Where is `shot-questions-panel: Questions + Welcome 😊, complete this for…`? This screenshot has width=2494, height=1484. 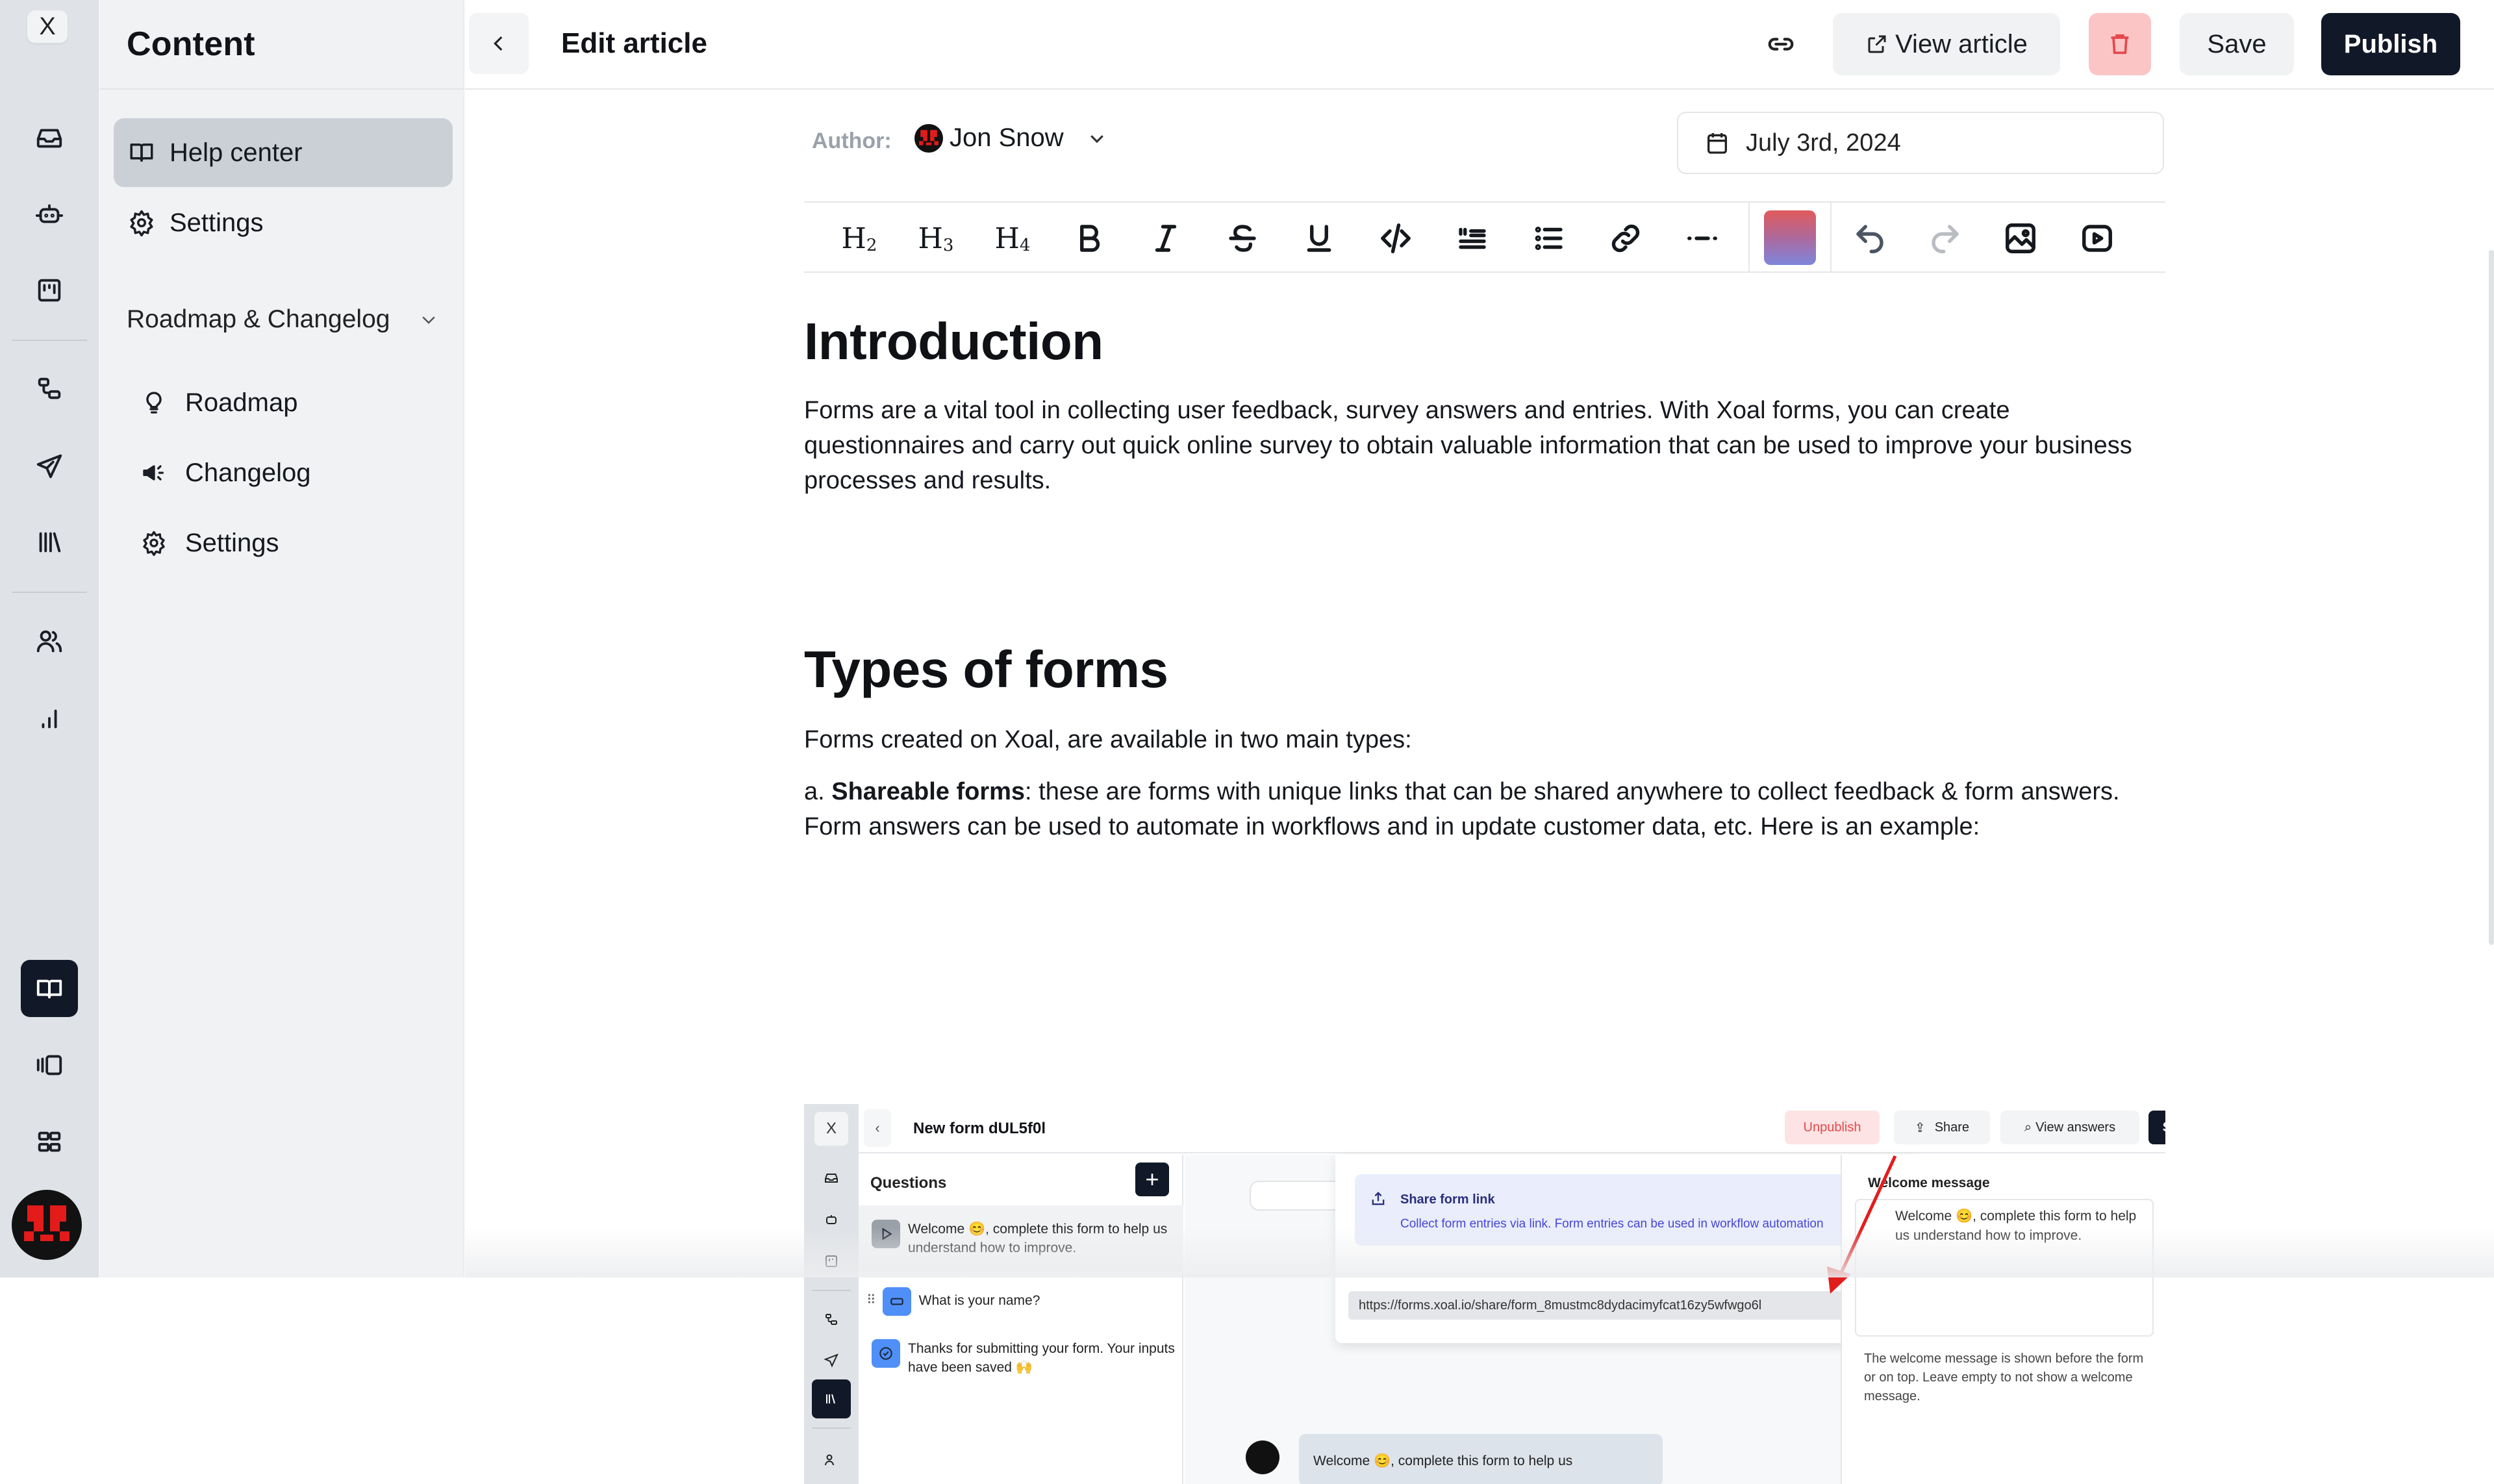
shot-questions-panel: Questions + Welcome 😊, complete this for… is located at coordinates (1021, 1320).